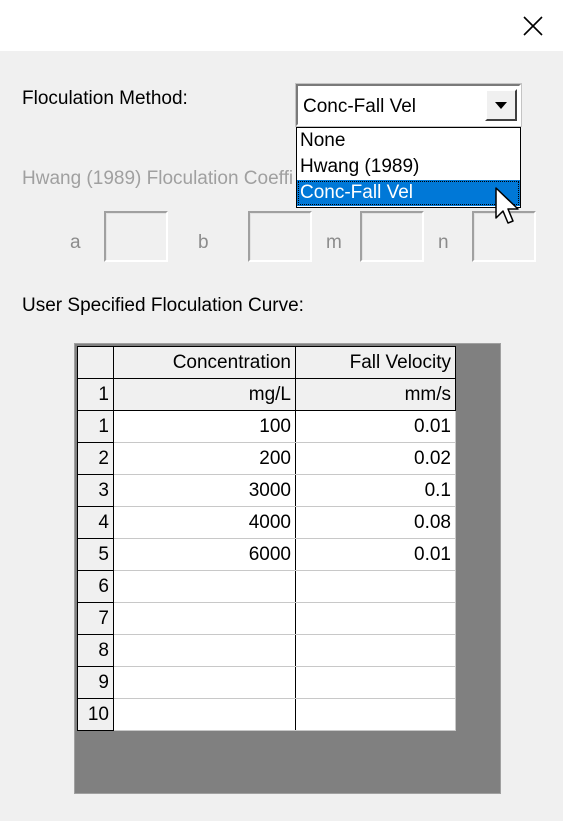 Image resolution: width=563 pixels, height=821 pixels. I want to click on table-row: 2 200 0.02, so click(266, 458).